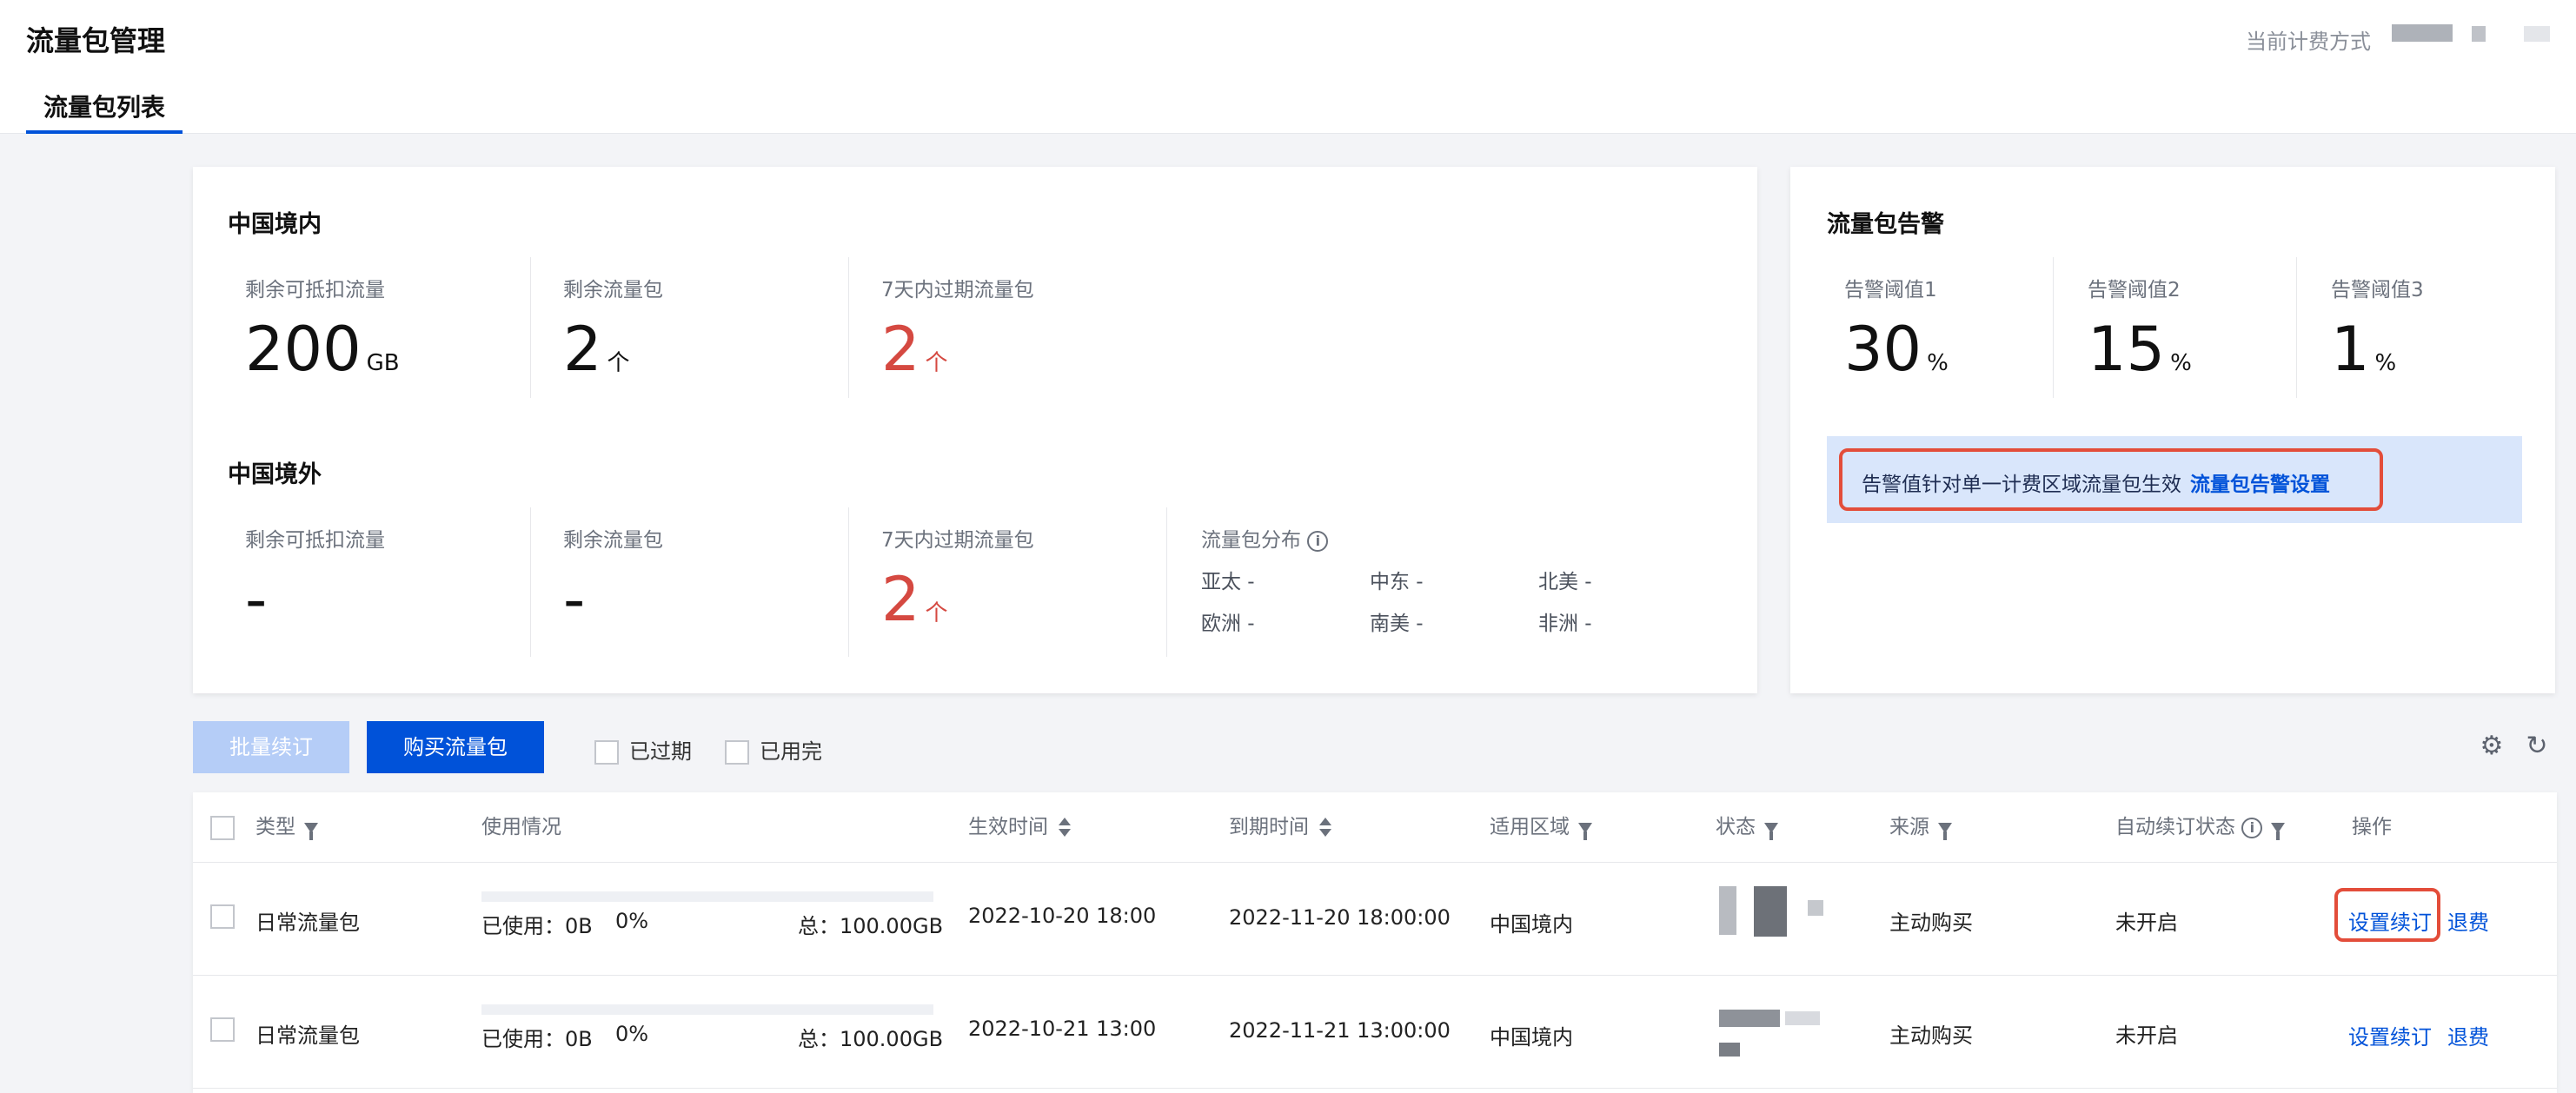 The height and width of the screenshot is (1093, 2576). Describe the element at coordinates (2308, 42) in the screenshot. I see `billing-mode-label: 当前计费方式` at that location.